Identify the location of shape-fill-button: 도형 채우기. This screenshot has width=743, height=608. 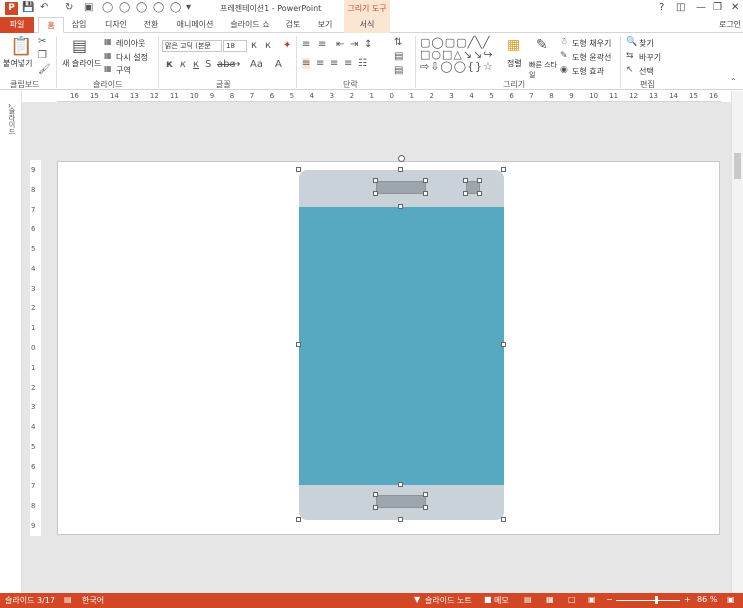
(591, 43).